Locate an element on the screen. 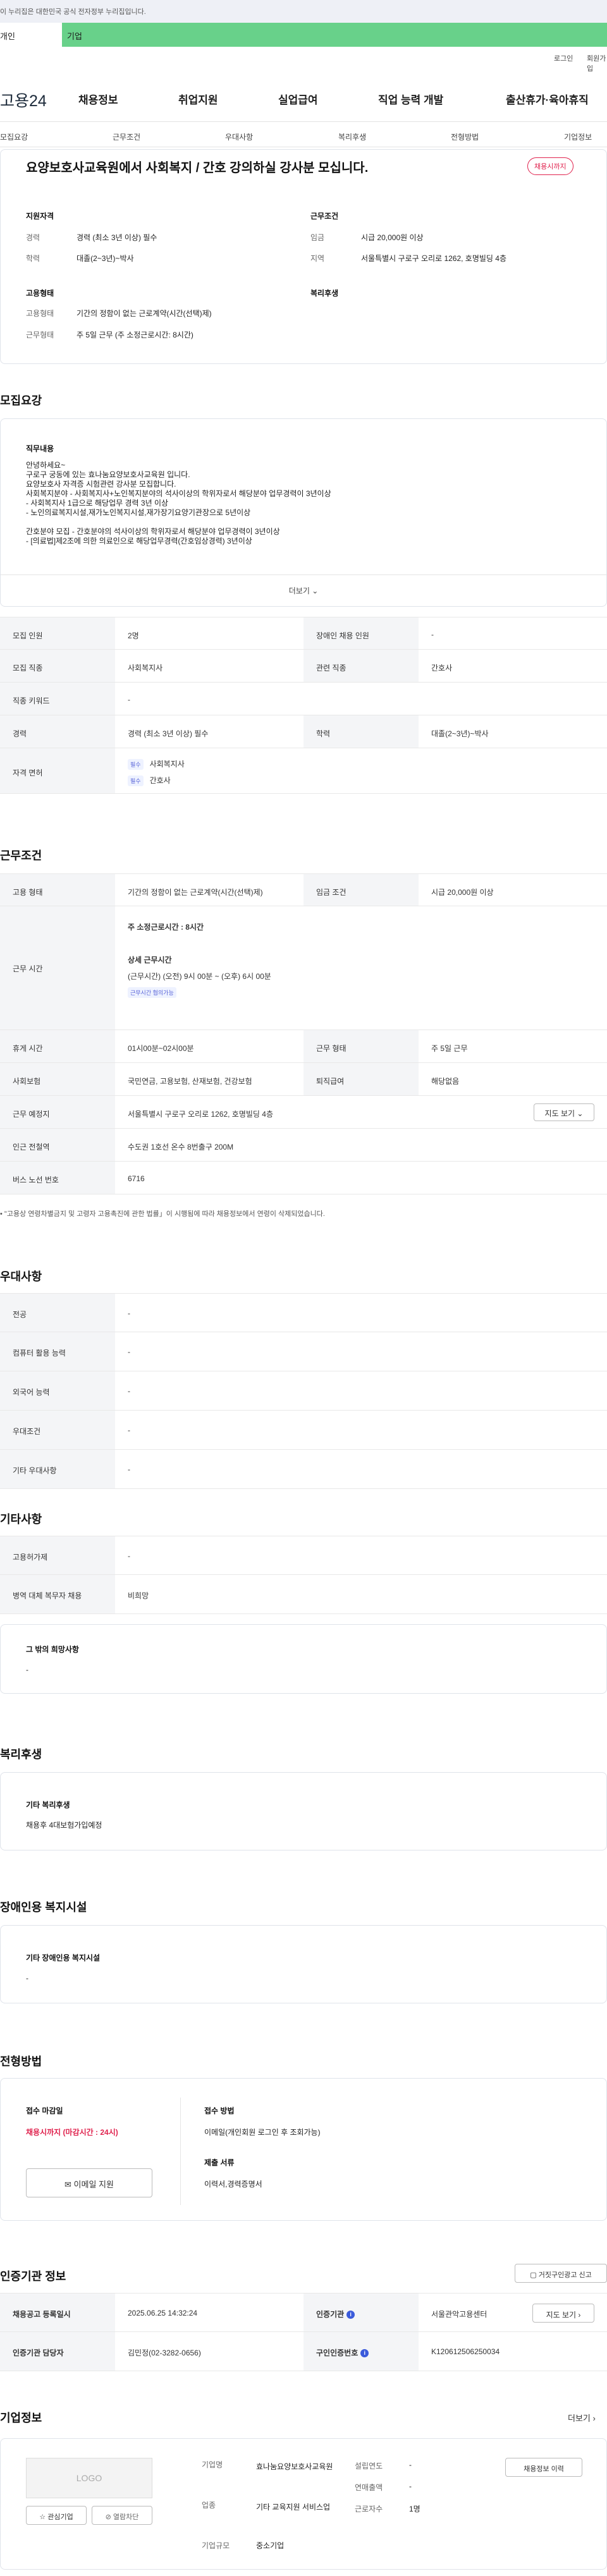 The width and height of the screenshot is (607, 2576). subnav-recruit: 모집요강 is located at coordinates (14, 136).